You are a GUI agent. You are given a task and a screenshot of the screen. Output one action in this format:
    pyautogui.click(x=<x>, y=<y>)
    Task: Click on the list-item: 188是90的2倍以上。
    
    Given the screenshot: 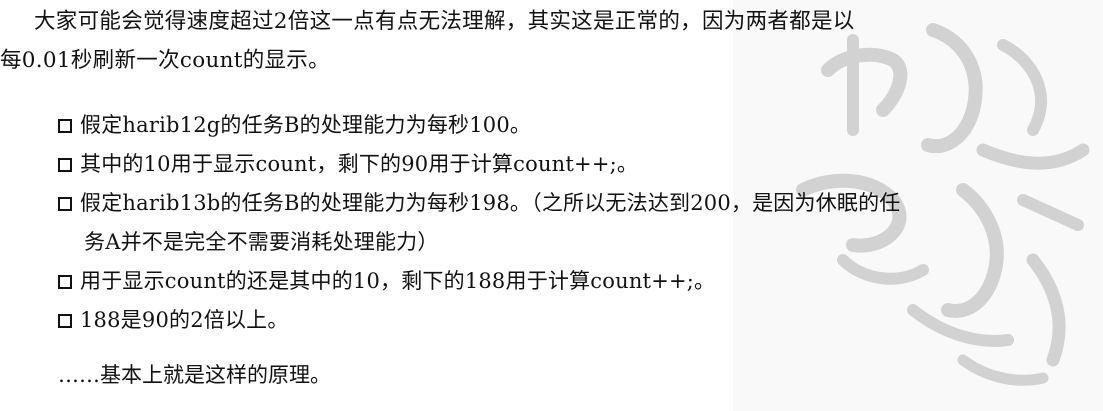 What is the action you would take?
    pyautogui.click(x=173, y=320)
    